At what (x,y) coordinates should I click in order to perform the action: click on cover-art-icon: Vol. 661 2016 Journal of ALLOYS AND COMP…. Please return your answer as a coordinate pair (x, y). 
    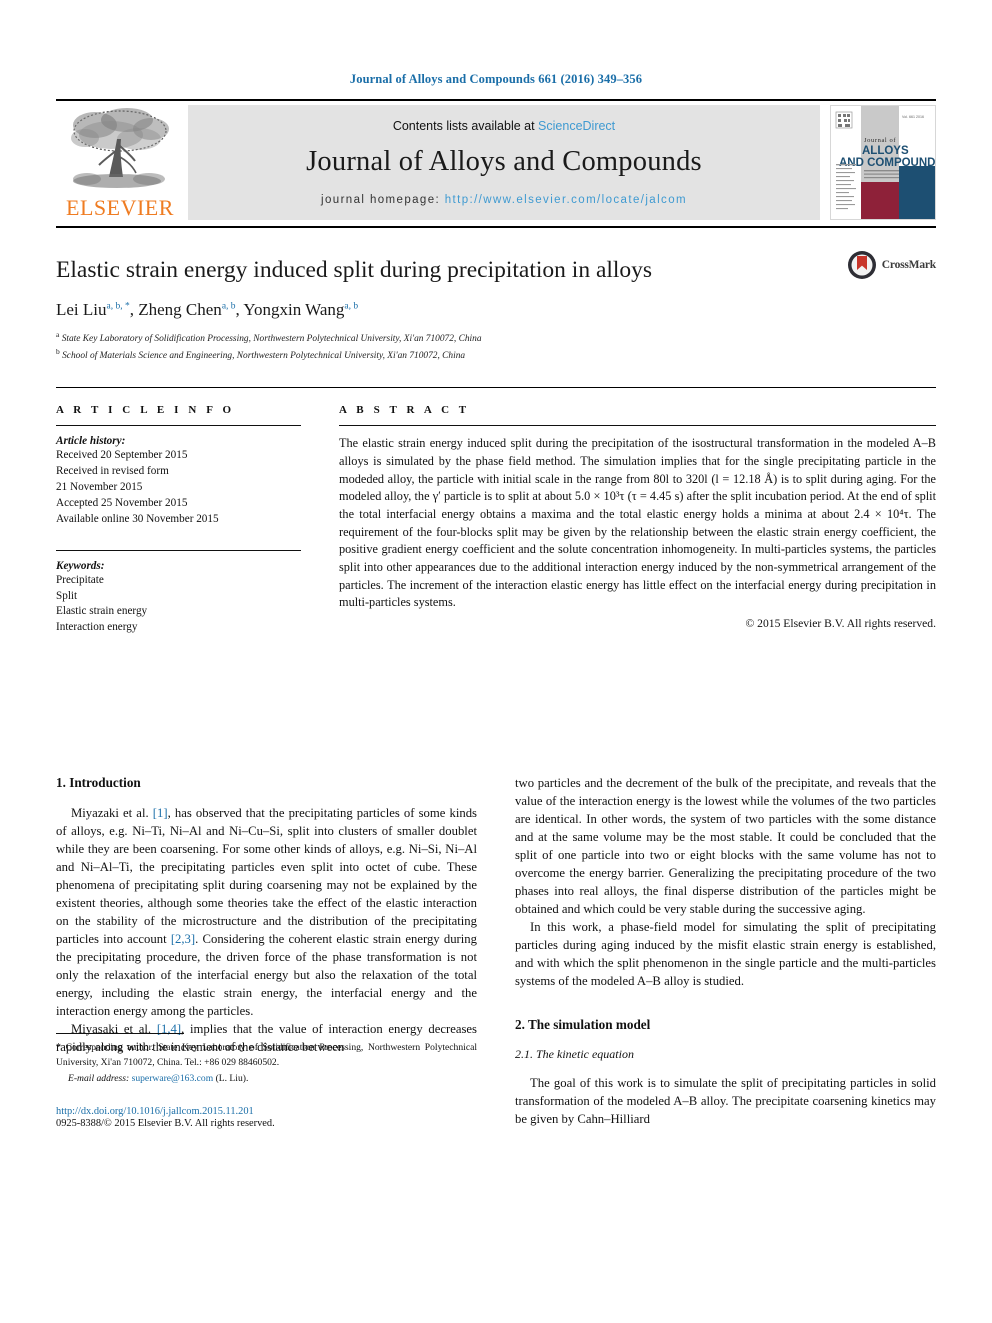
    Looking at the image, I should click on (883, 162).